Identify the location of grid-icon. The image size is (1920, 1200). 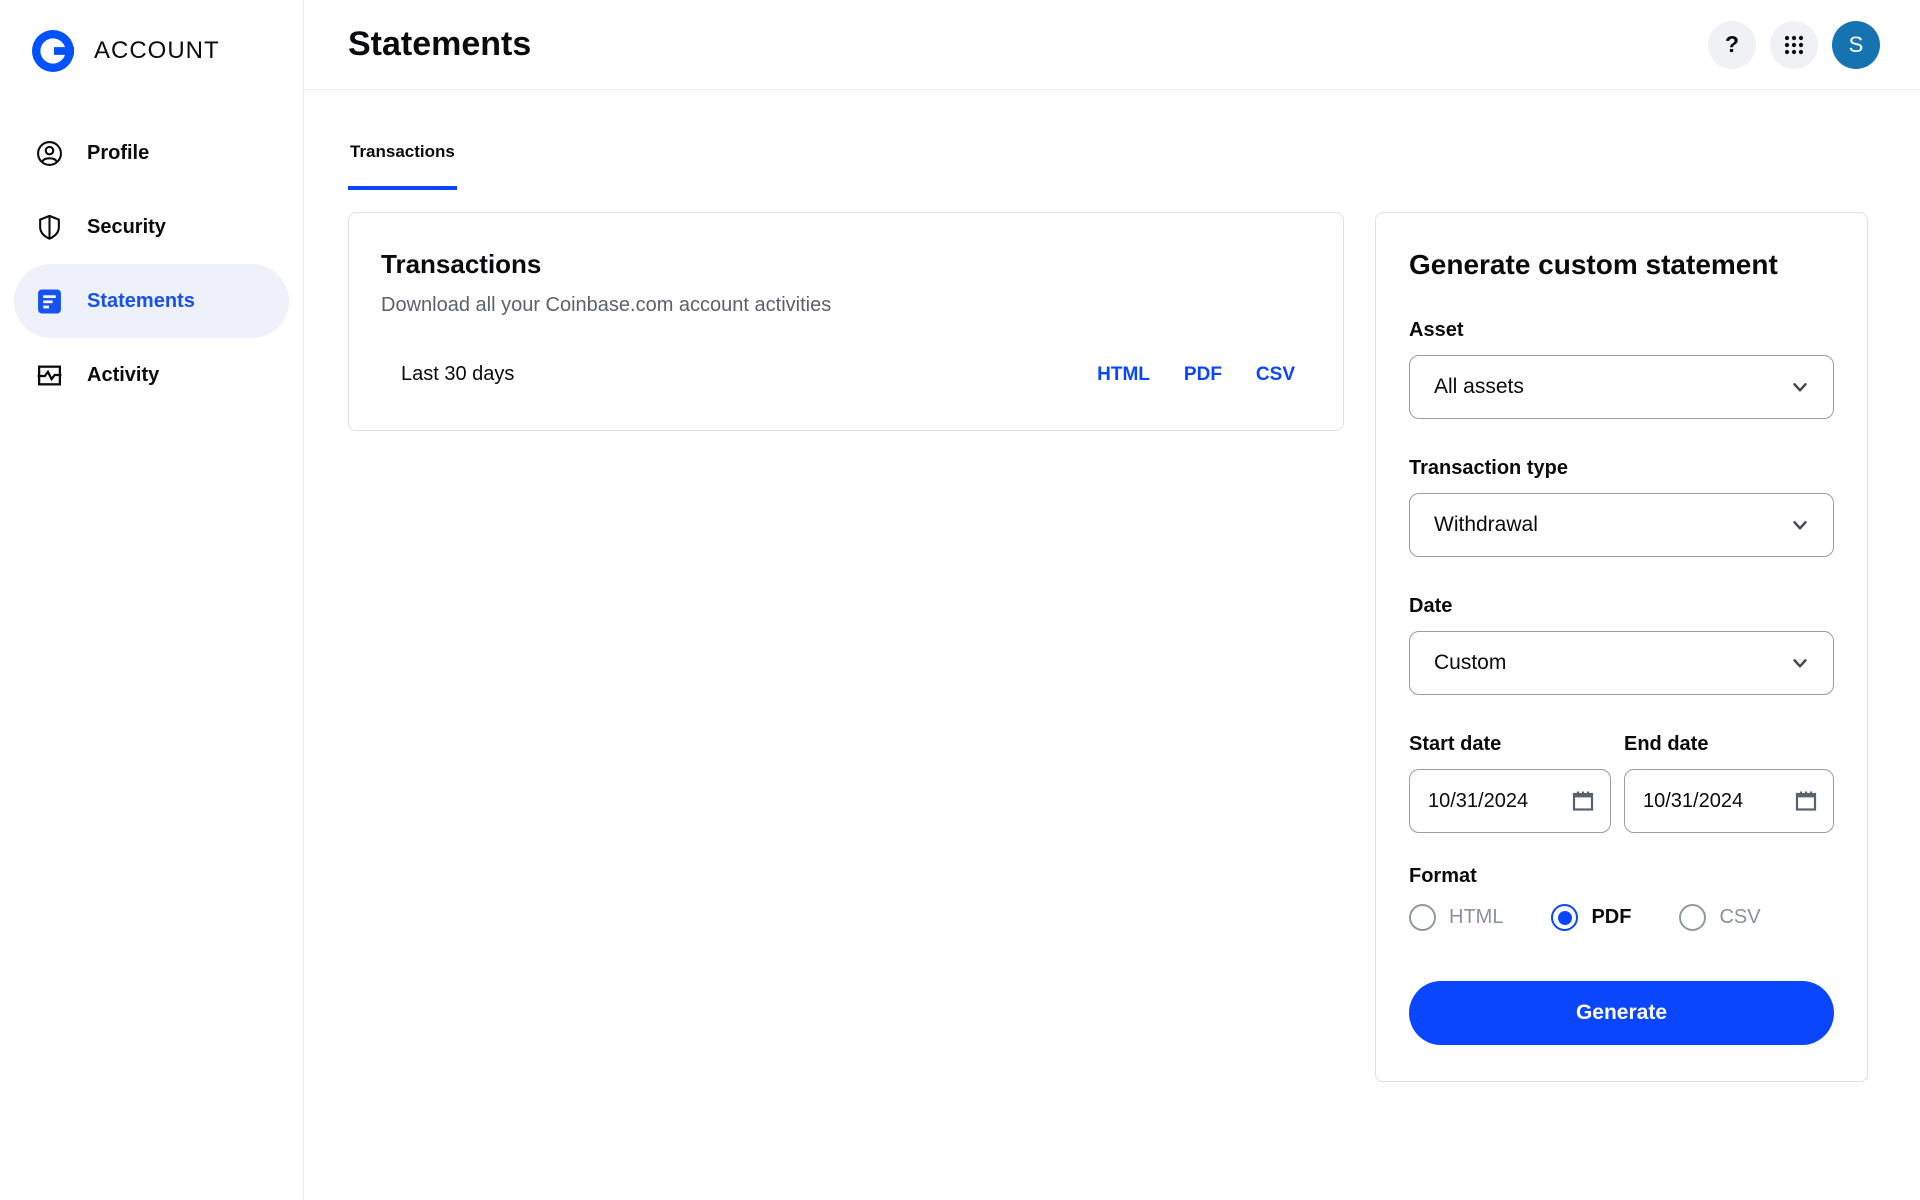
(1794, 44).